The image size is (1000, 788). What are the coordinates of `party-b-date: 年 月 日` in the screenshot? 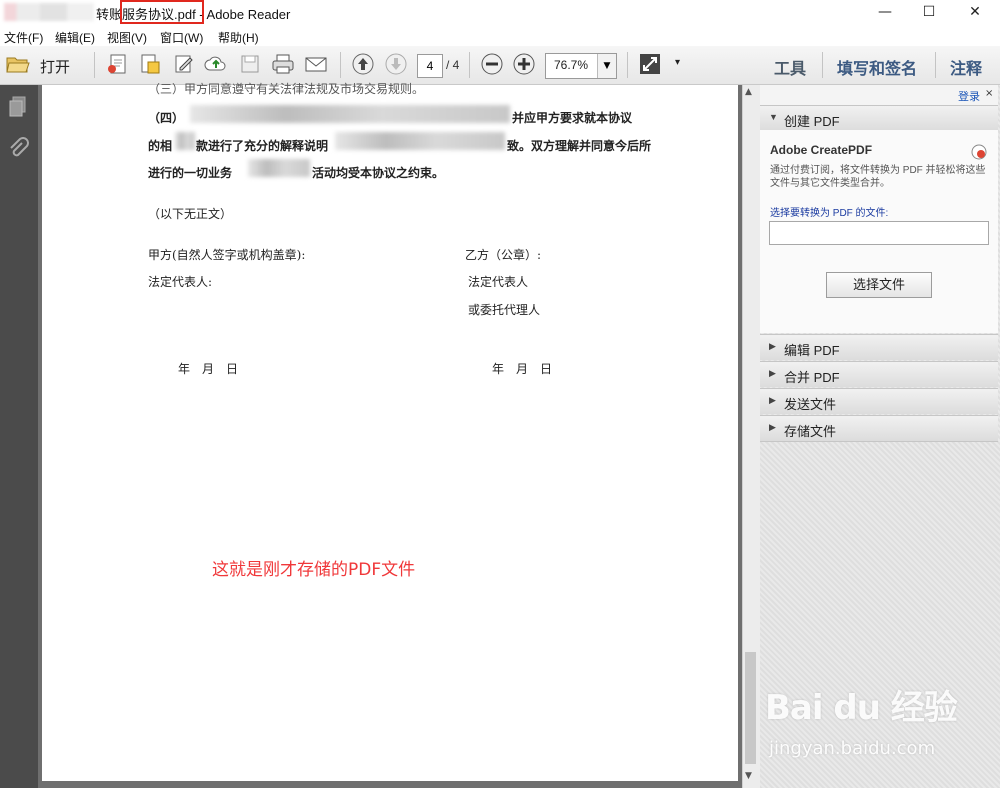 It's located at (522, 369).